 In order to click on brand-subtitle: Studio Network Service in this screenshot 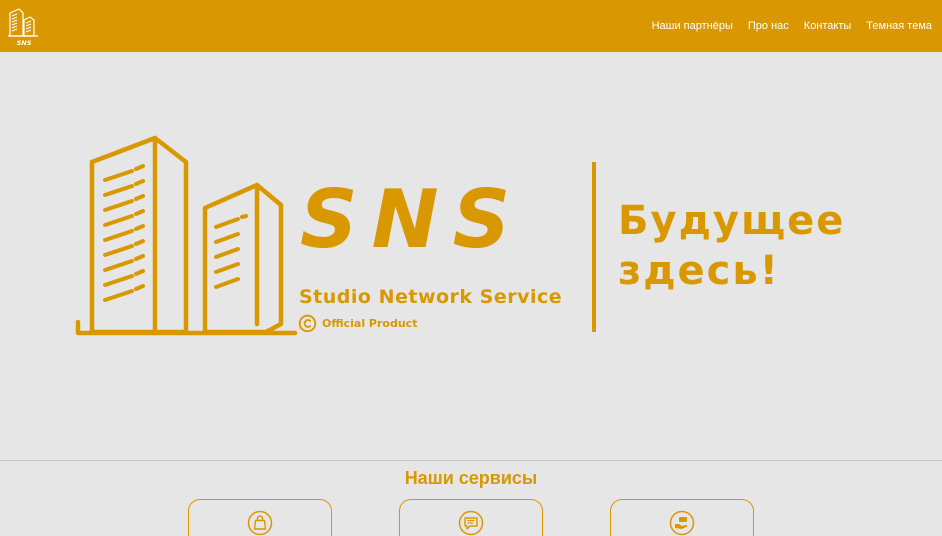, I will do `click(431, 297)`.